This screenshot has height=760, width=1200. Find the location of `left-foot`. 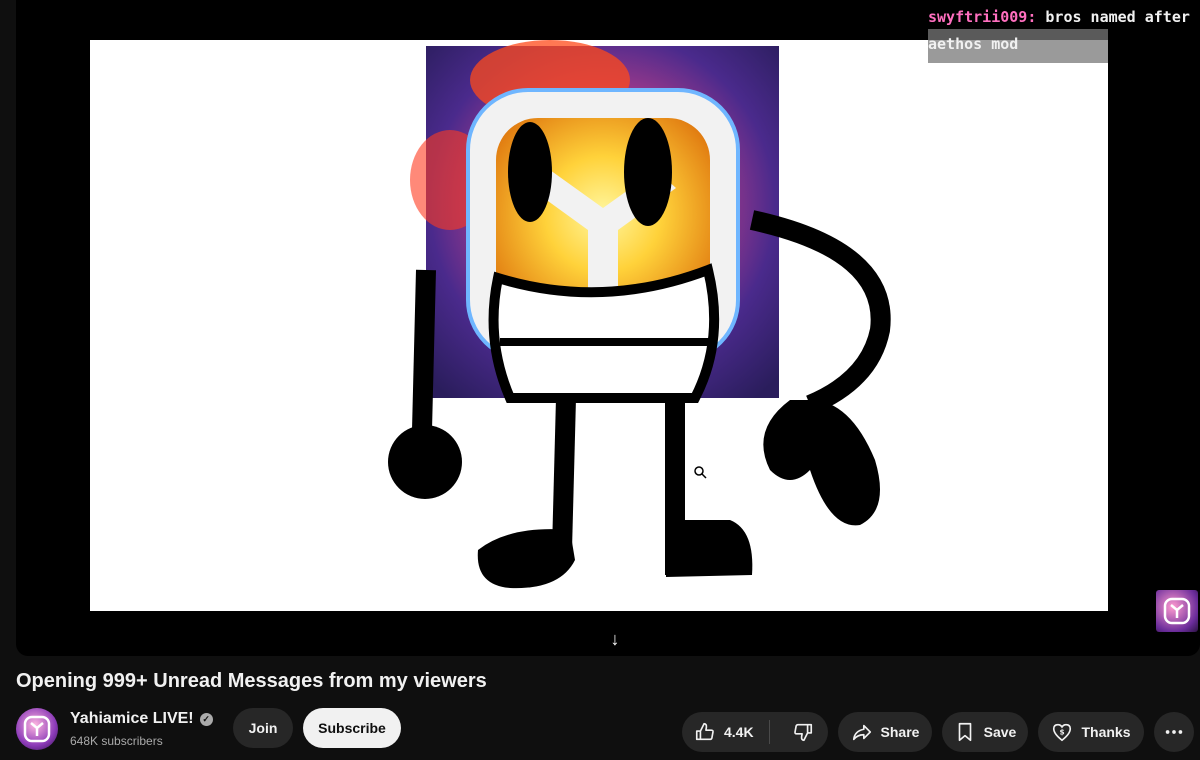

left-foot is located at coordinates (526, 559).